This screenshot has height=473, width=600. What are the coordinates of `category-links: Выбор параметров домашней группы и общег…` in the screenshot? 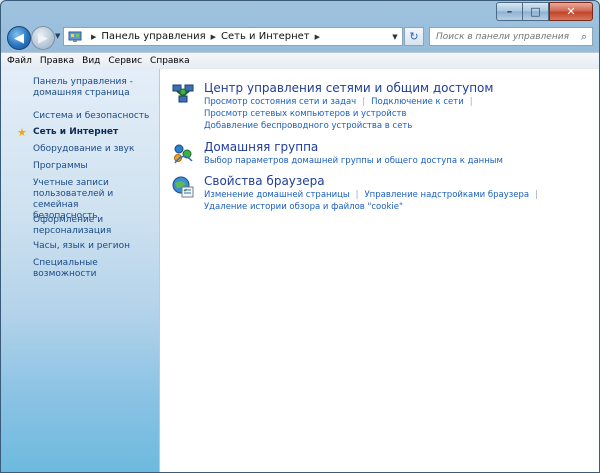 It's located at (353, 161).